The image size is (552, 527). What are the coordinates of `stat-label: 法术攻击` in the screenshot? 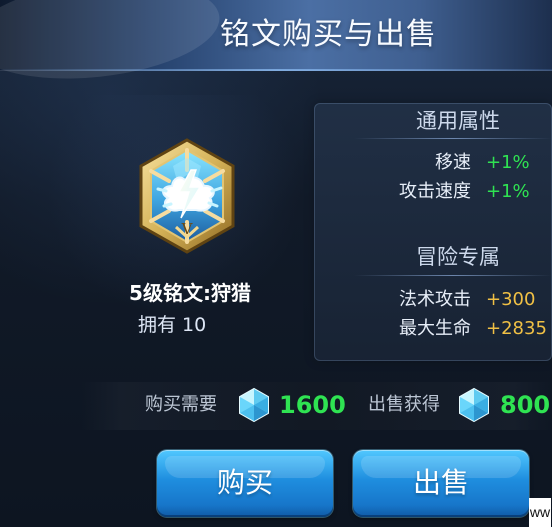 It's located at (435, 299).